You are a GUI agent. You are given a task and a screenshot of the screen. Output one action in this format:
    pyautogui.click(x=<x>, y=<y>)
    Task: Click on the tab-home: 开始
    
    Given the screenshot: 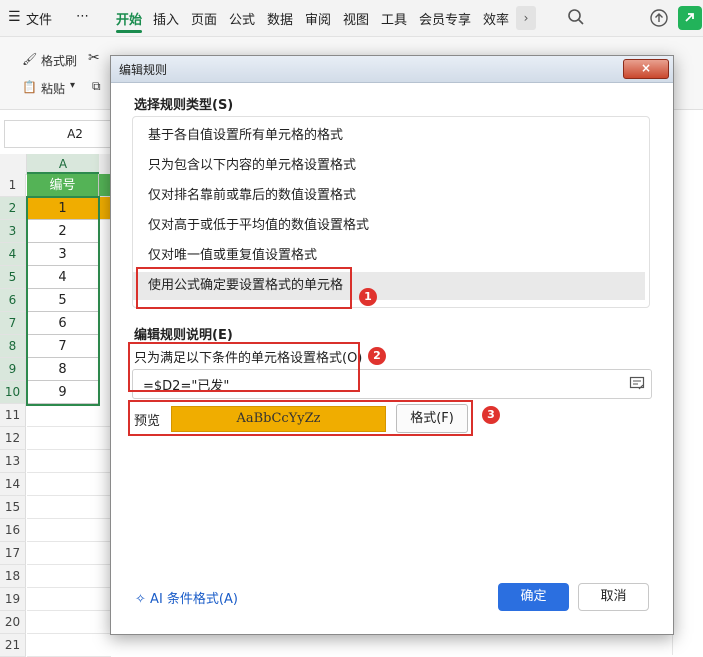 What is the action you would take?
    pyautogui.click(x=129, y=18)
    